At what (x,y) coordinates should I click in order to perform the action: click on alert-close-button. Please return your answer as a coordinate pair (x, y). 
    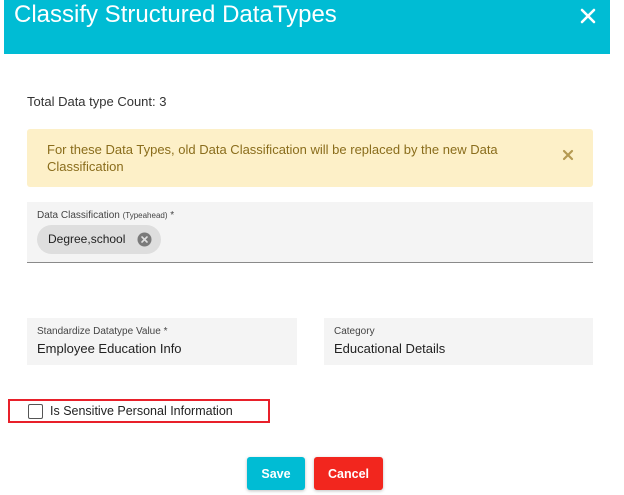
    Looking at the image, I should click on (568, 155).